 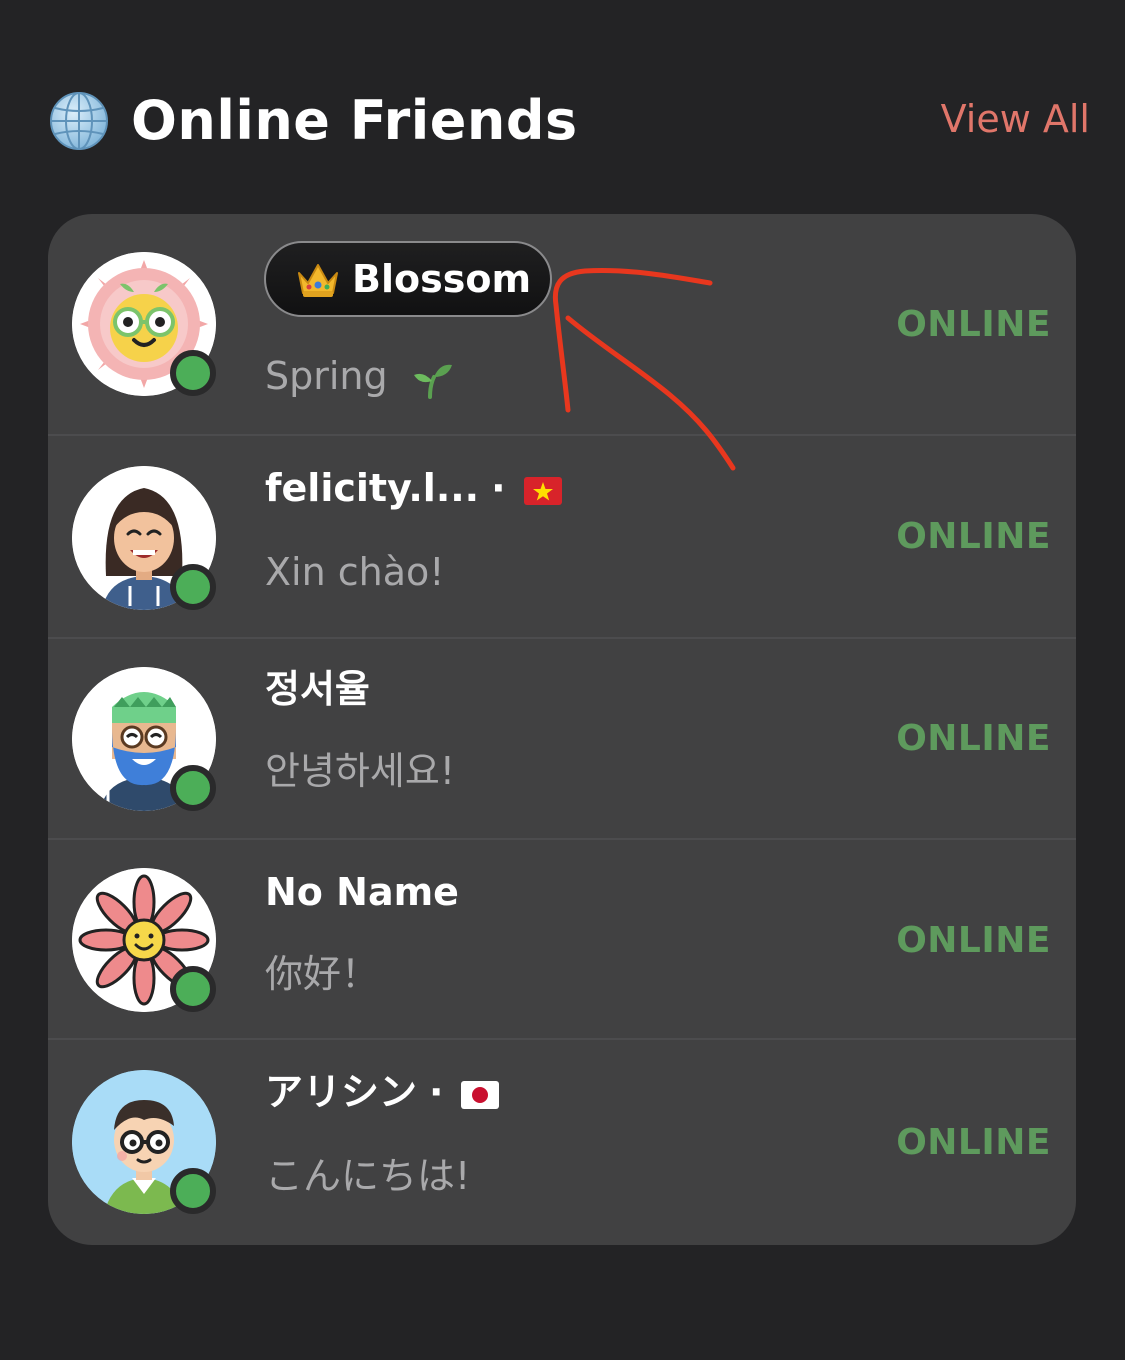 I want to click on friend-row: Blossom Spring ONLINE, so click(x=562, y=325).